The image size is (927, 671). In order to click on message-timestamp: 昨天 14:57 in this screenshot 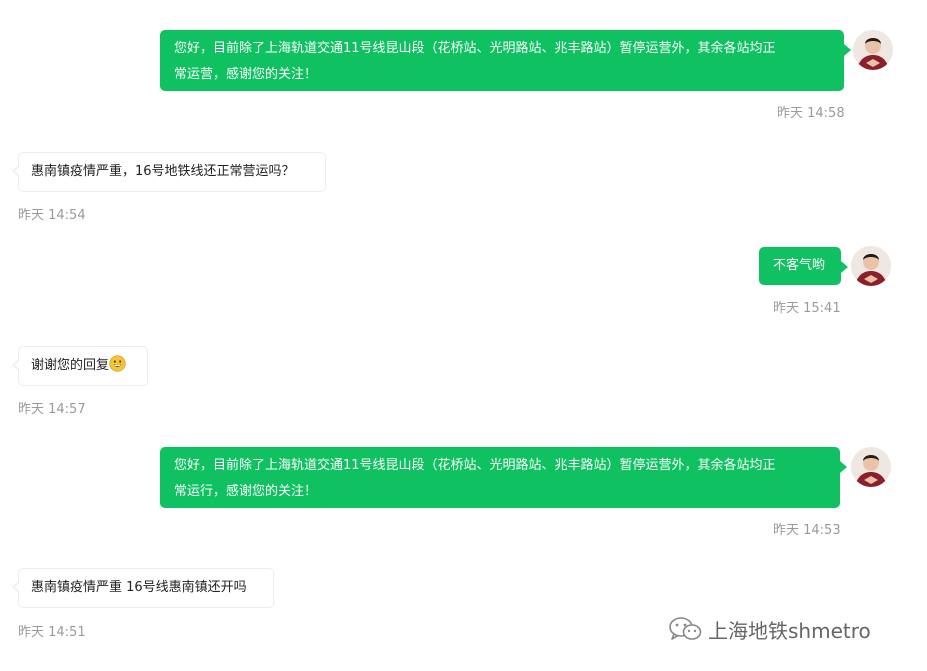, I will do `click(52, 409)`.